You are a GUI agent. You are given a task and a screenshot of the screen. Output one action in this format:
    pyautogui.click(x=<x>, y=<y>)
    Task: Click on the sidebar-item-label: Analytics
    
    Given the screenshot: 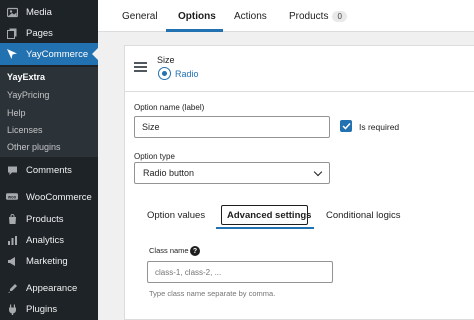 What is the action you would take?
    pyautogui.click(x=45, y=240)
    